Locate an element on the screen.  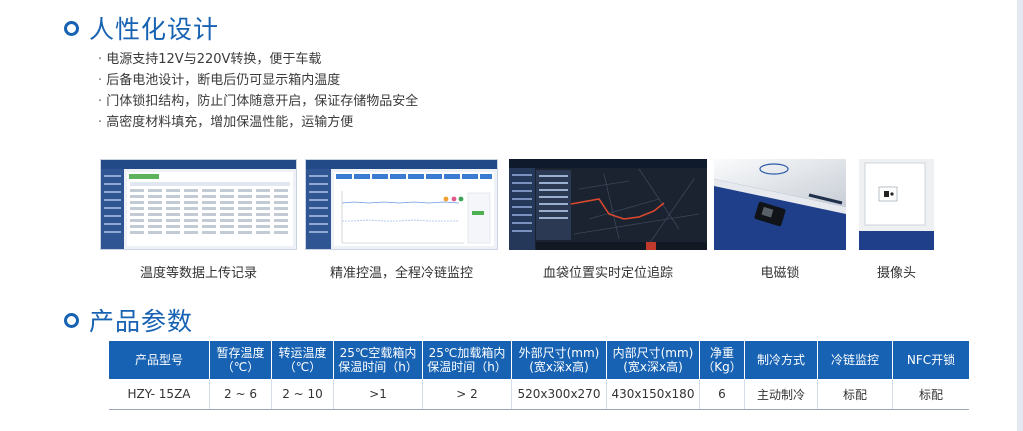
caption-location-tracking: 血袋位置实时定位追踪 is located at coordinates (607, 273).